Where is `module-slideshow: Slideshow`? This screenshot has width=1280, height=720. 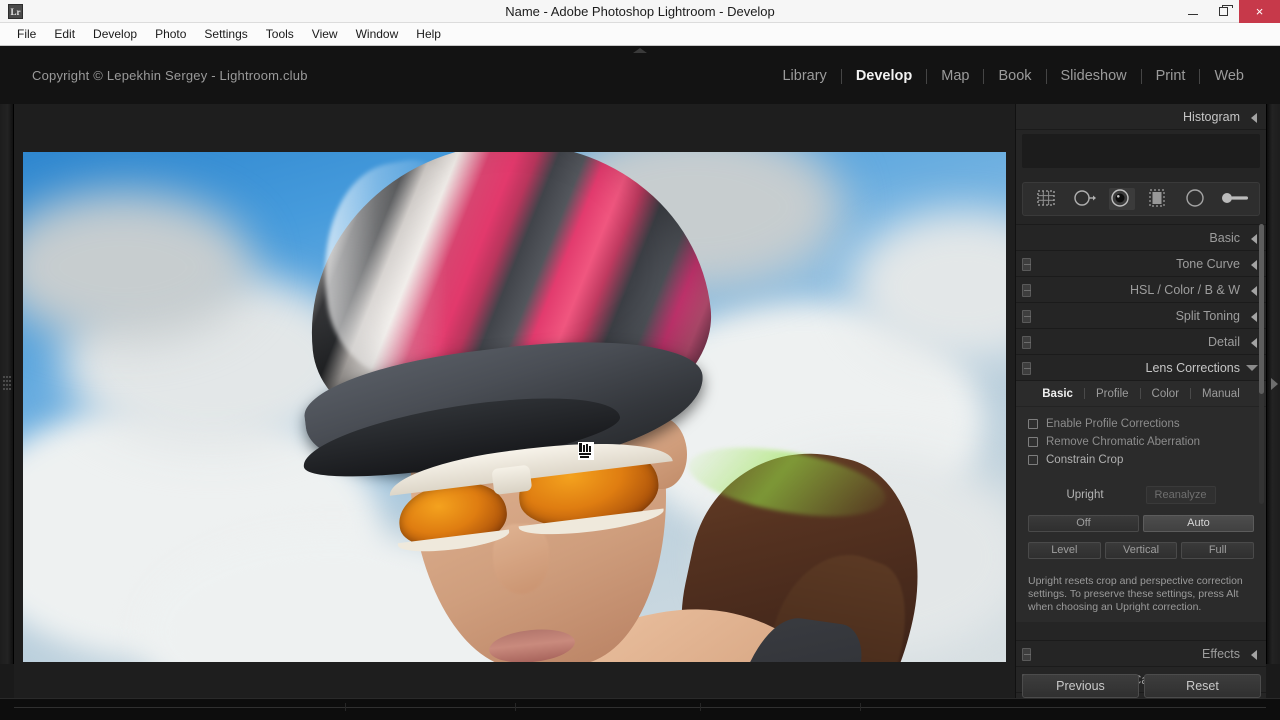
module-slideshow: Slideshow is located at coordinates (1094, 76).